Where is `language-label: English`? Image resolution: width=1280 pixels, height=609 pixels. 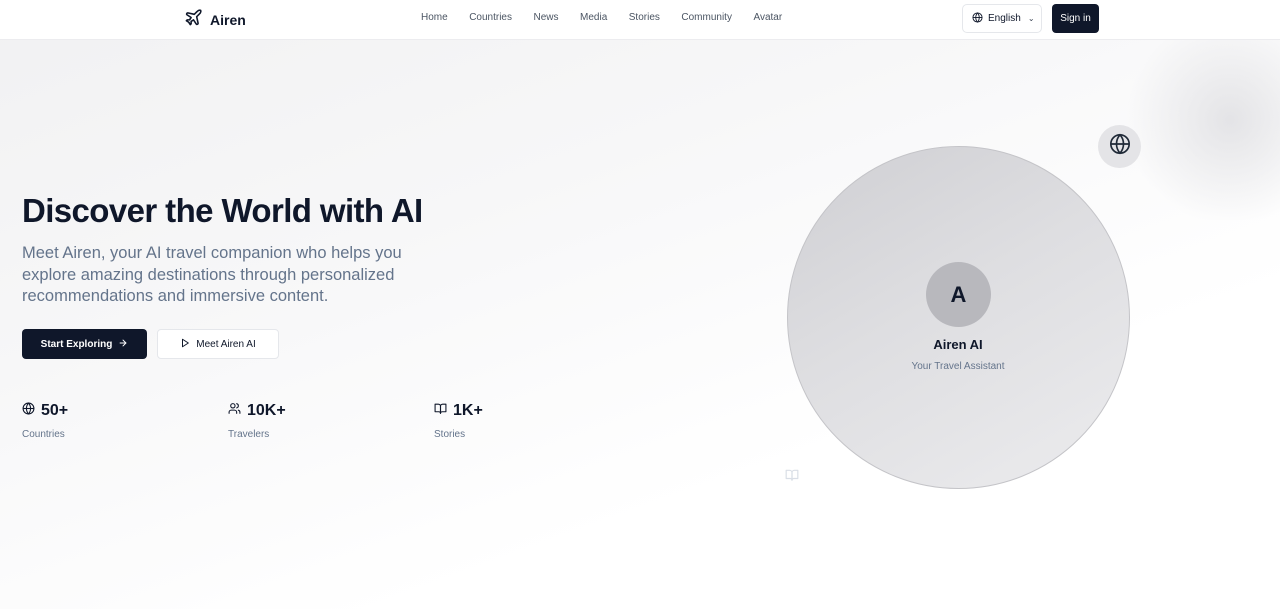
language-label: English is located at coordinates (1004, 18).